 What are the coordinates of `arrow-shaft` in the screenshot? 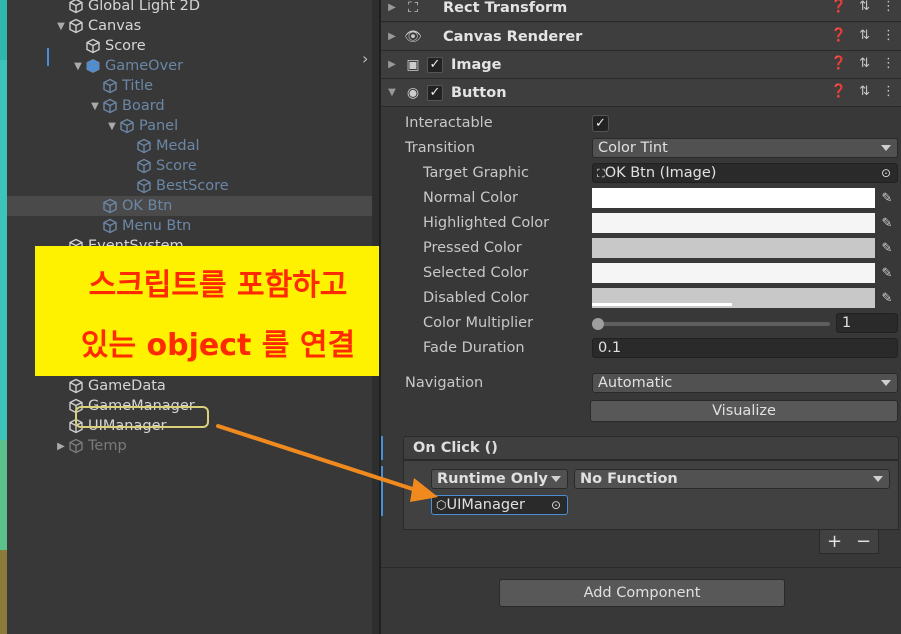 It's located at (323, 460).